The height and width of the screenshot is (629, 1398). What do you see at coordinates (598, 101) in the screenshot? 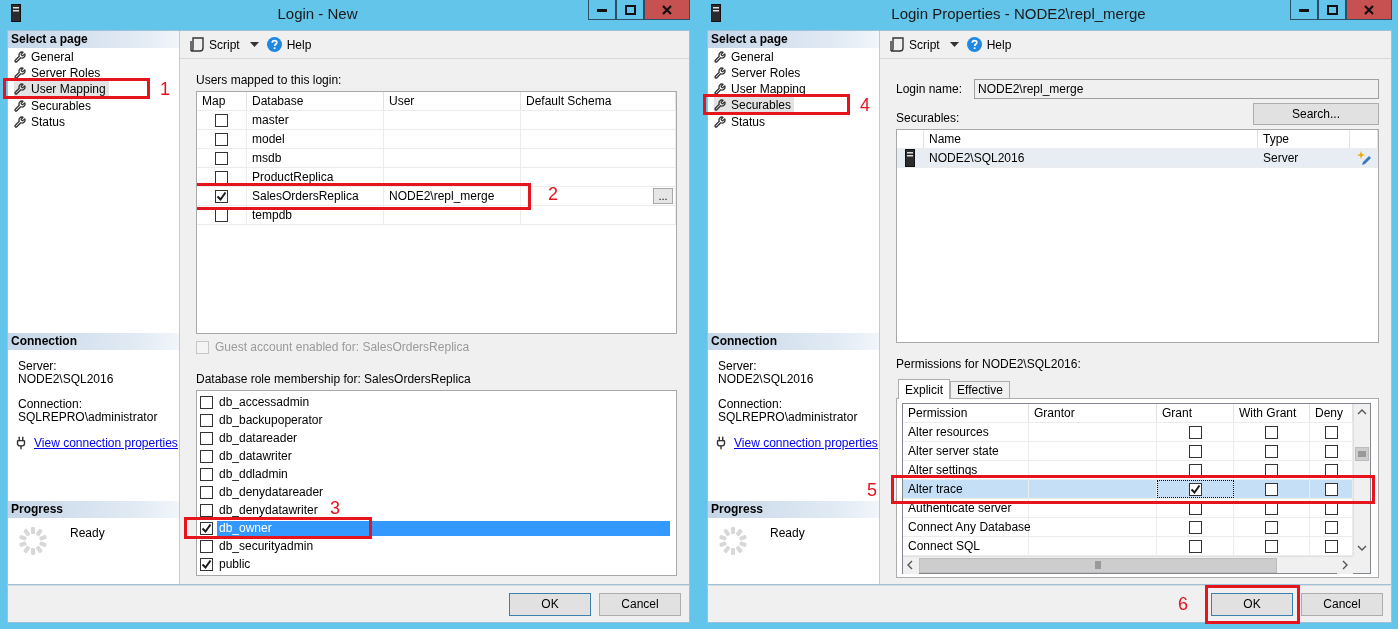
I see `column-header: Default Schema` at bounding box center [598, 101].